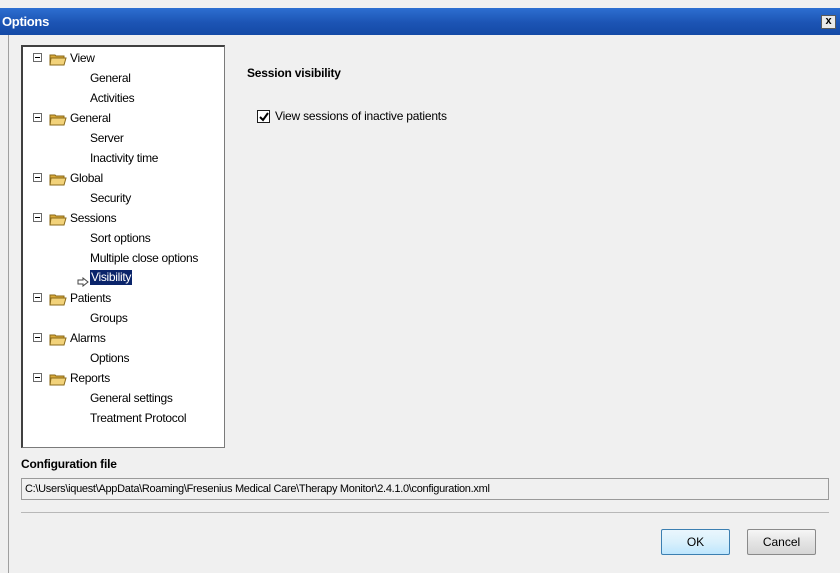 This screenshot has width=840, height=573. I want to click on divider, so click(425, 512).